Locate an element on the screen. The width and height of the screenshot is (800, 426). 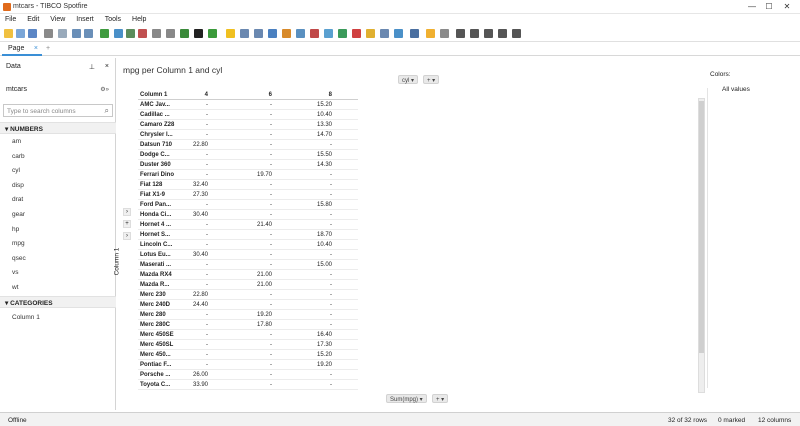
bar-chart-icon is located at coordinates (286, 33).